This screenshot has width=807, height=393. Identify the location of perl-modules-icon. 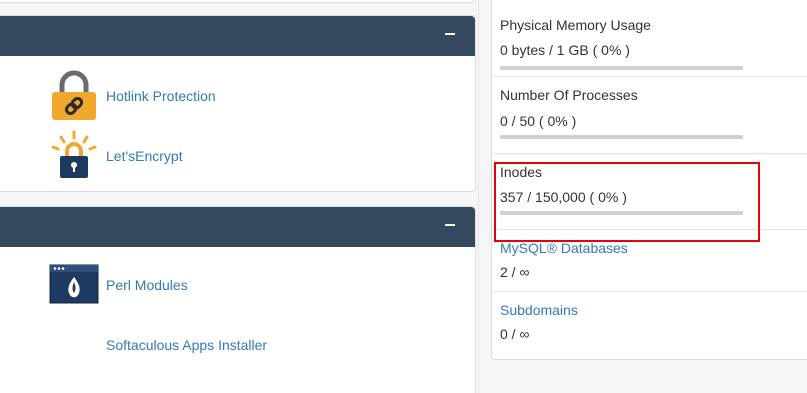
(74, 285).